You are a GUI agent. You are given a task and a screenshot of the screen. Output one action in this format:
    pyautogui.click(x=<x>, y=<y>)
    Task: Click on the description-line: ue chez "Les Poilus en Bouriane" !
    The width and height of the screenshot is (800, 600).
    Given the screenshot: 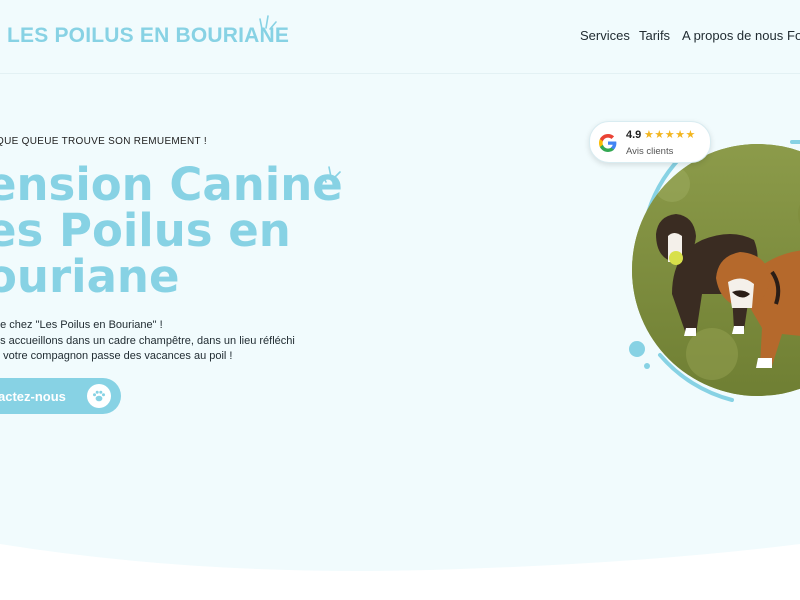 What is the action you would take?
    pyautogui.click(x=81, y=325)
    